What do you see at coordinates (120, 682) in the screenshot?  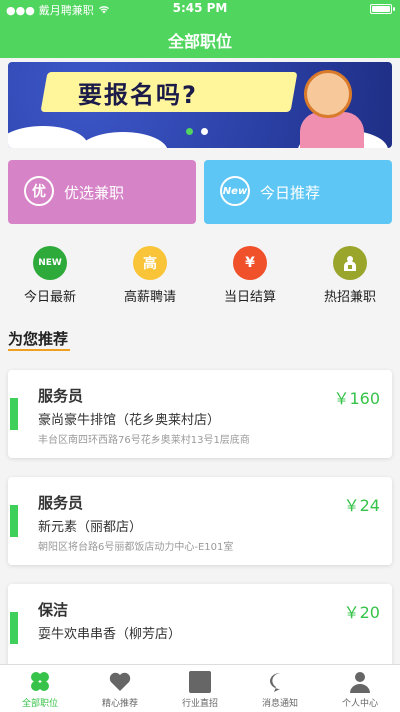 I see `heart-icon` at bounding box center [120, 682].